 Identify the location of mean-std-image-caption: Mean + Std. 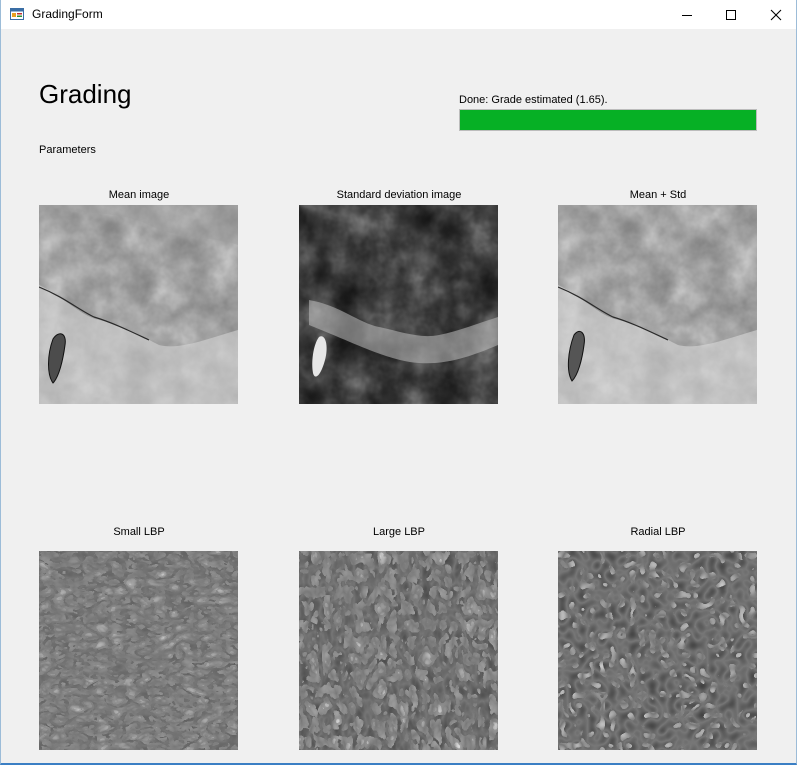
(658, 195).